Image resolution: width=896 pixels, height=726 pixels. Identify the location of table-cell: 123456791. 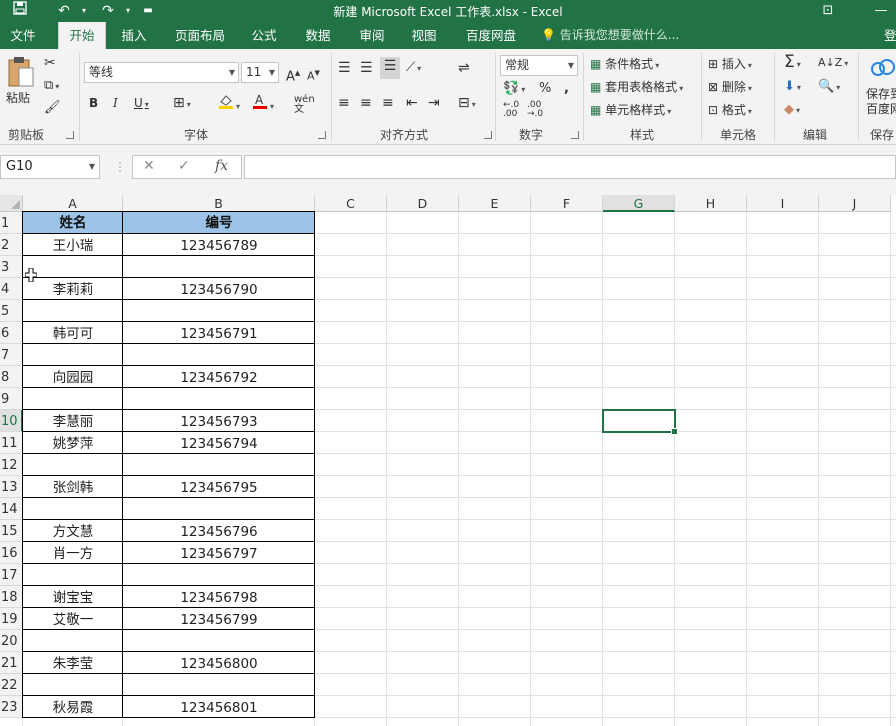
(219, 333).